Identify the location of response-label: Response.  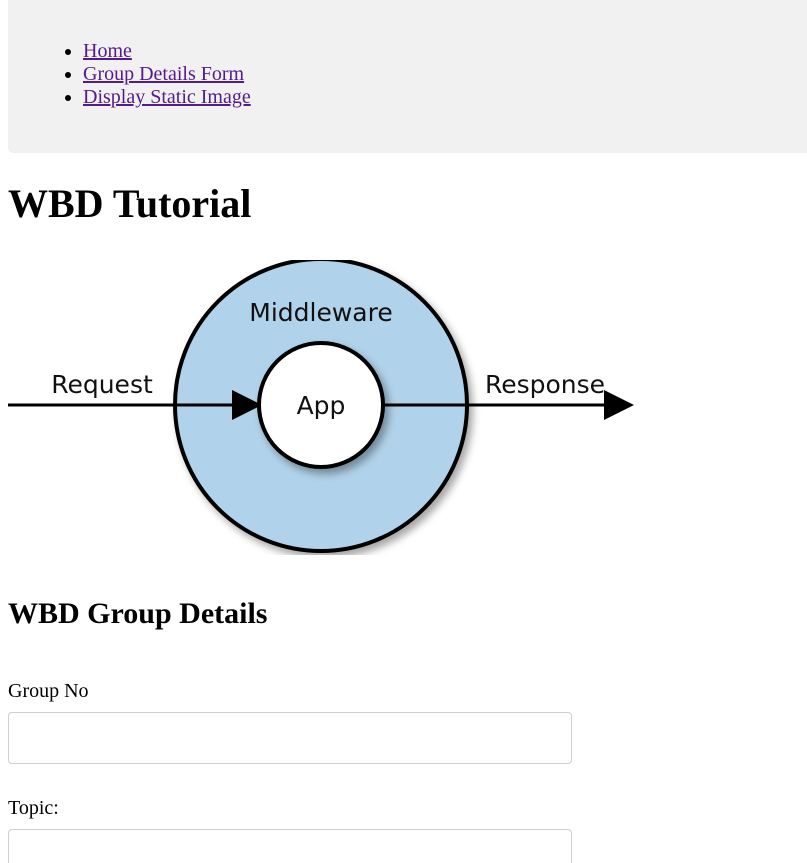
(545, 384).